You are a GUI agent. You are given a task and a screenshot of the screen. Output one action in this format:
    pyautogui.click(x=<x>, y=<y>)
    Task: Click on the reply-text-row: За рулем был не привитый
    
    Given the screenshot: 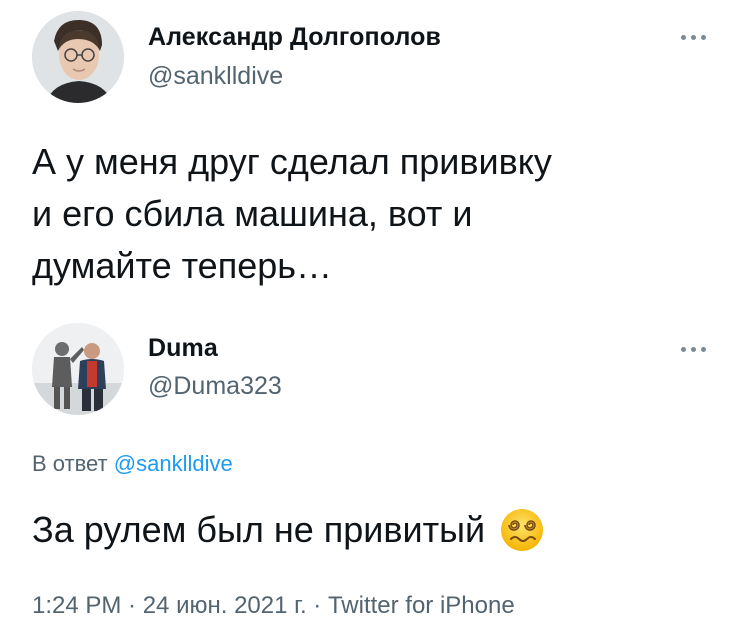 What is the action you would take?
    pyautogui.click(x=288, y=530)
    